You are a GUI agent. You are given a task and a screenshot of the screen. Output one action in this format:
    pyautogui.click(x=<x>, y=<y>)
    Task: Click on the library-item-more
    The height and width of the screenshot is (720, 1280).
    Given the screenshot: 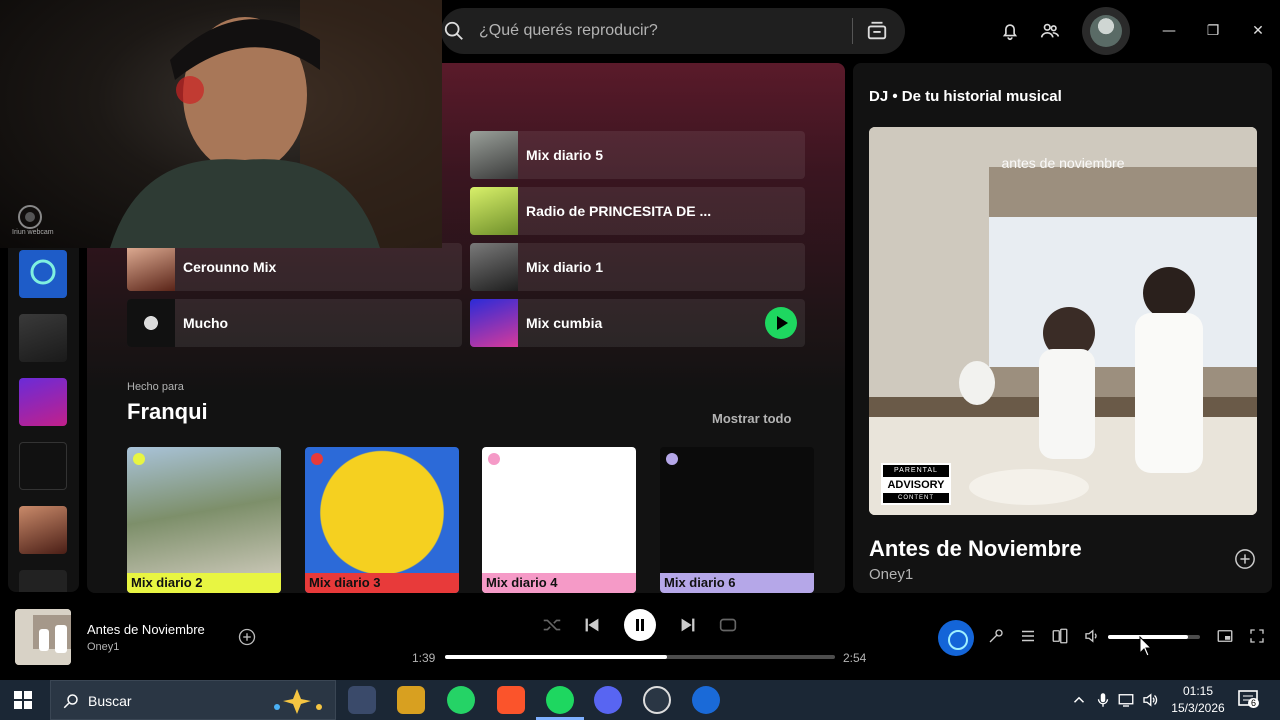 What is the action you would take?
    pyautogui.click(x=43, y=581)
    